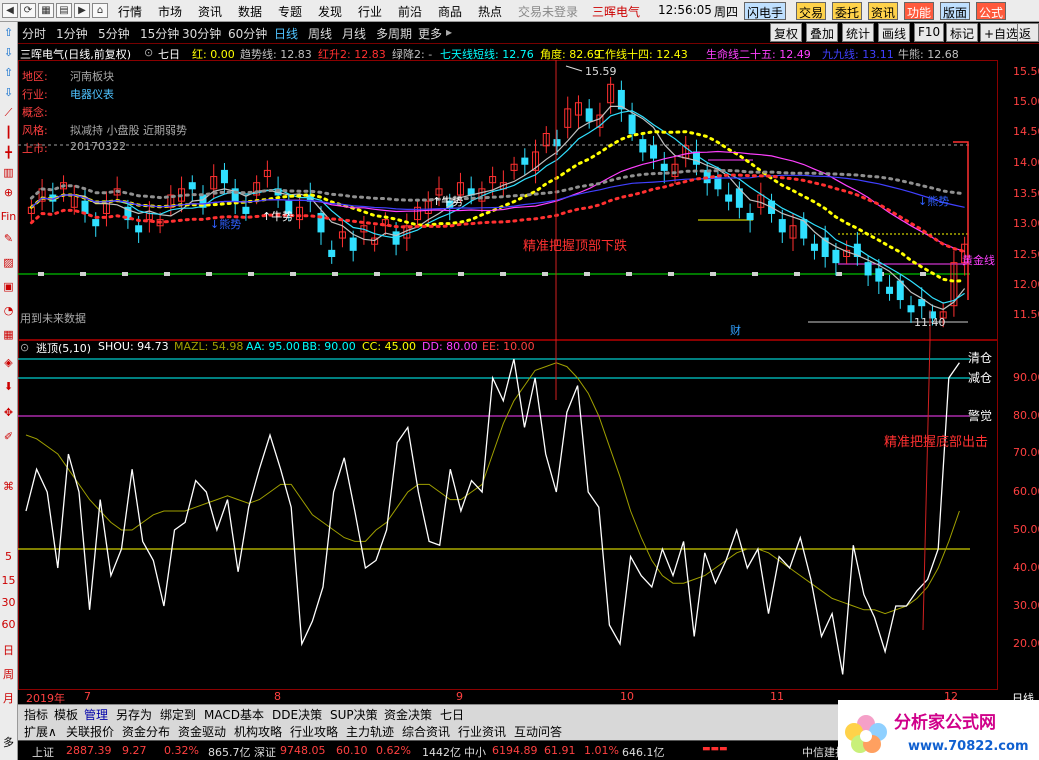  I want to click on tf-5min: 5分钟, so click(114, 33).